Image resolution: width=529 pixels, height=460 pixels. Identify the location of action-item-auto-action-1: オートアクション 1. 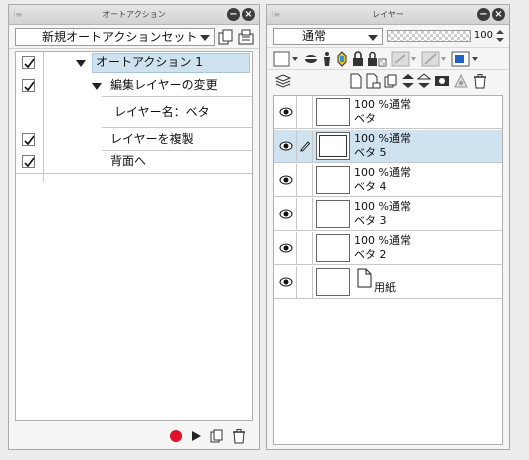
(134, 63).